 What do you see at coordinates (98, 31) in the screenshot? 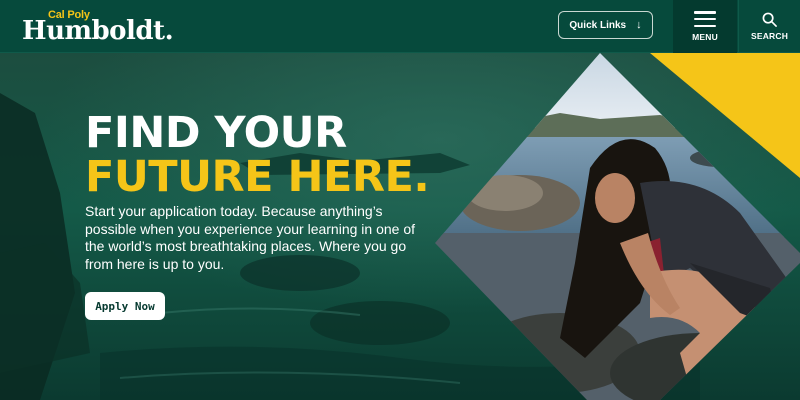
I see `logo-humboldt: Humboldt.` at bounding box center [98, 31].